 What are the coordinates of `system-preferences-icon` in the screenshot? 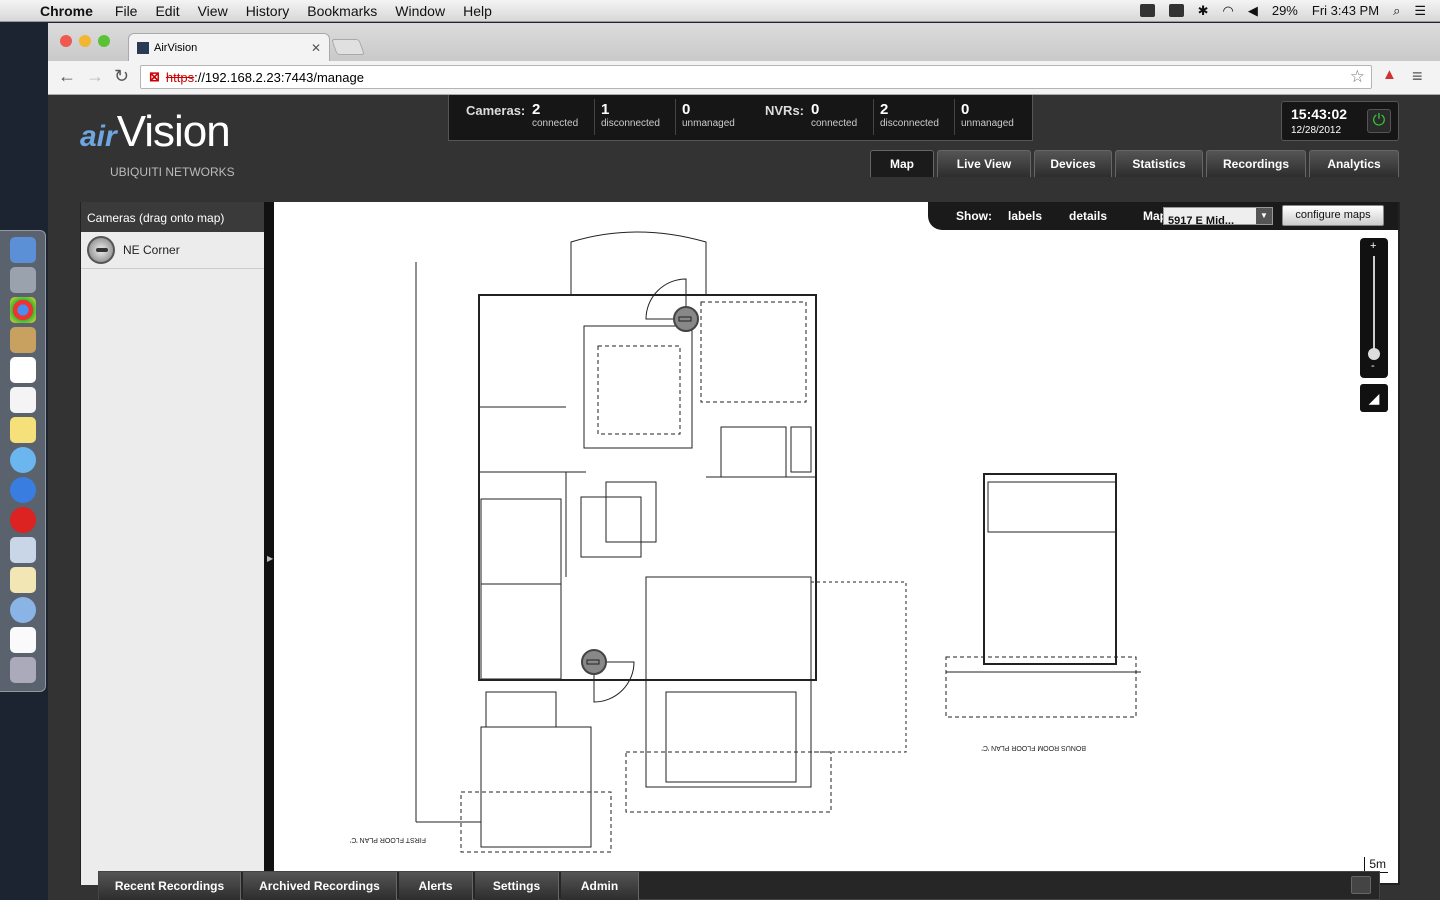 It's located at (22, 280).